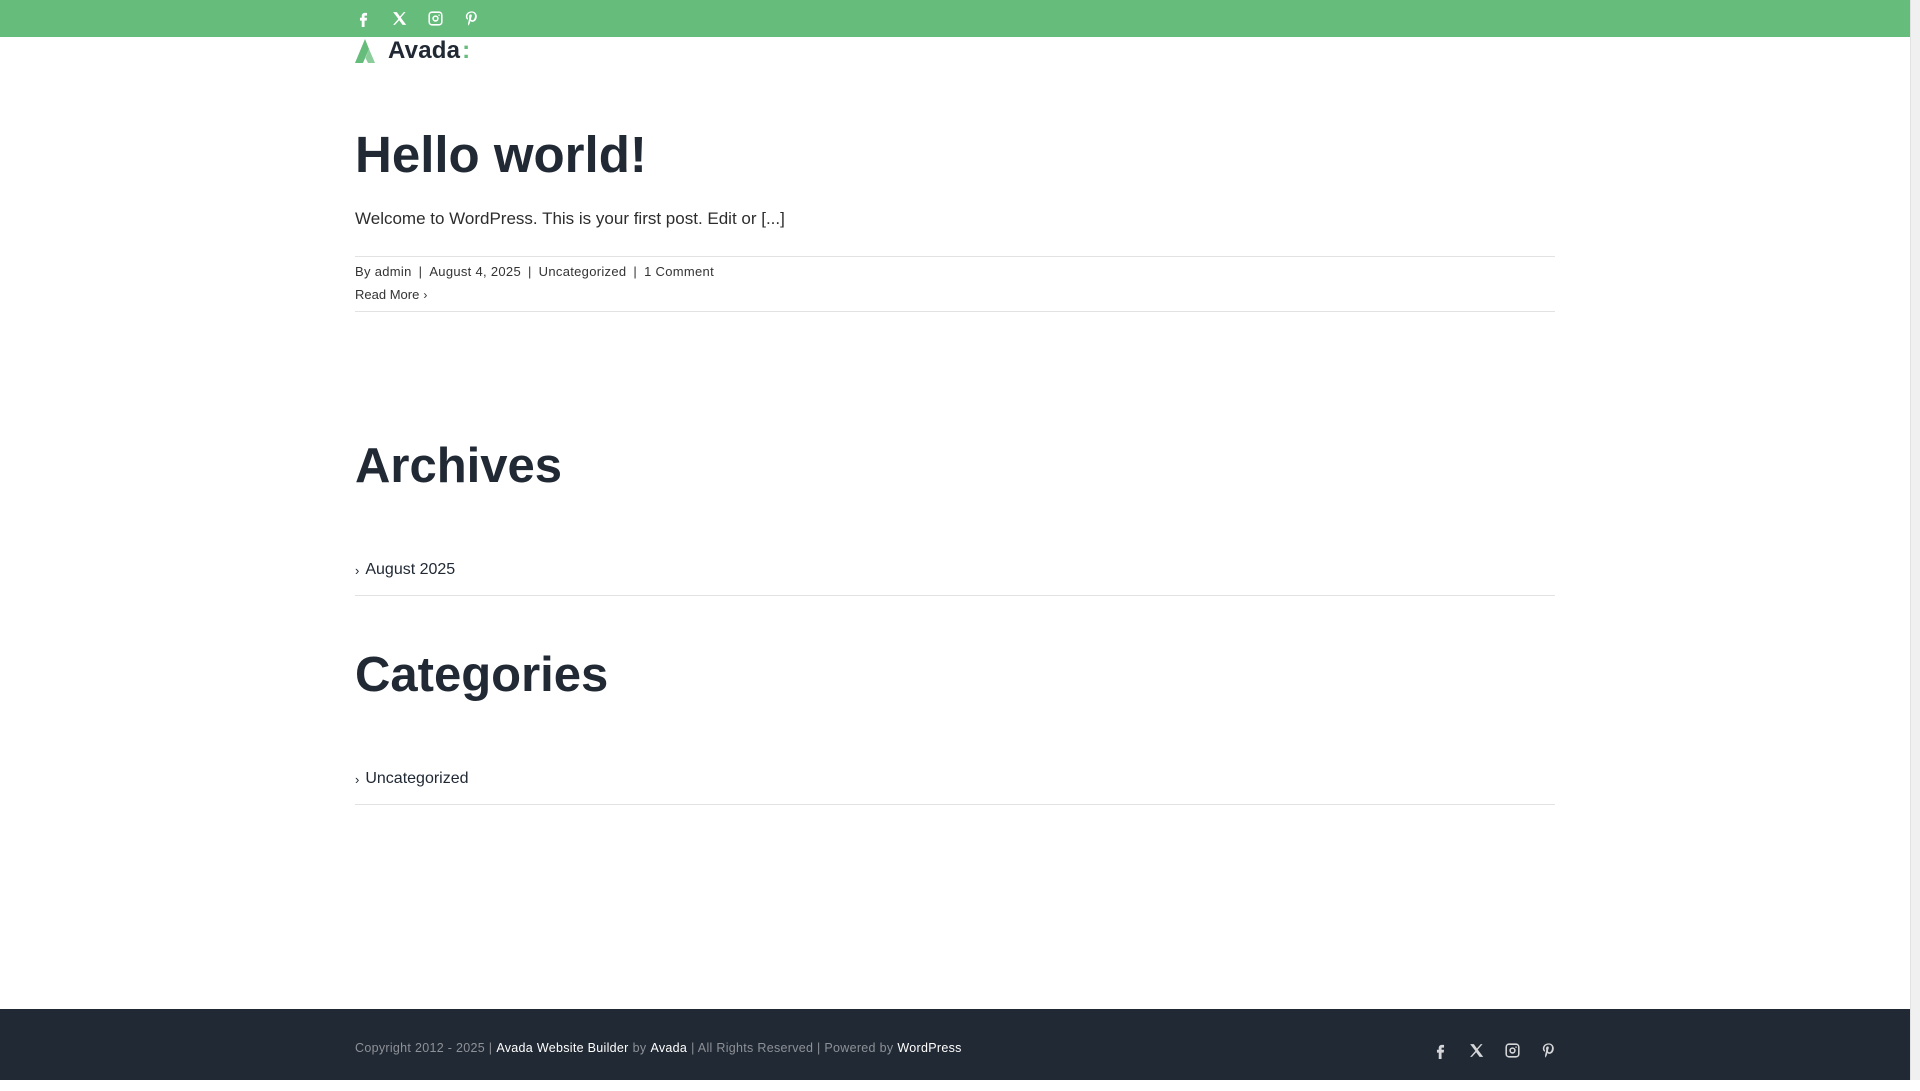 Image resolution: width=1920 pixels, height=1091 pixels. What do you see at coordinates (424, 50) in the screenshot?
I see `logo-text: Avada` at bounding box center [424, 50].